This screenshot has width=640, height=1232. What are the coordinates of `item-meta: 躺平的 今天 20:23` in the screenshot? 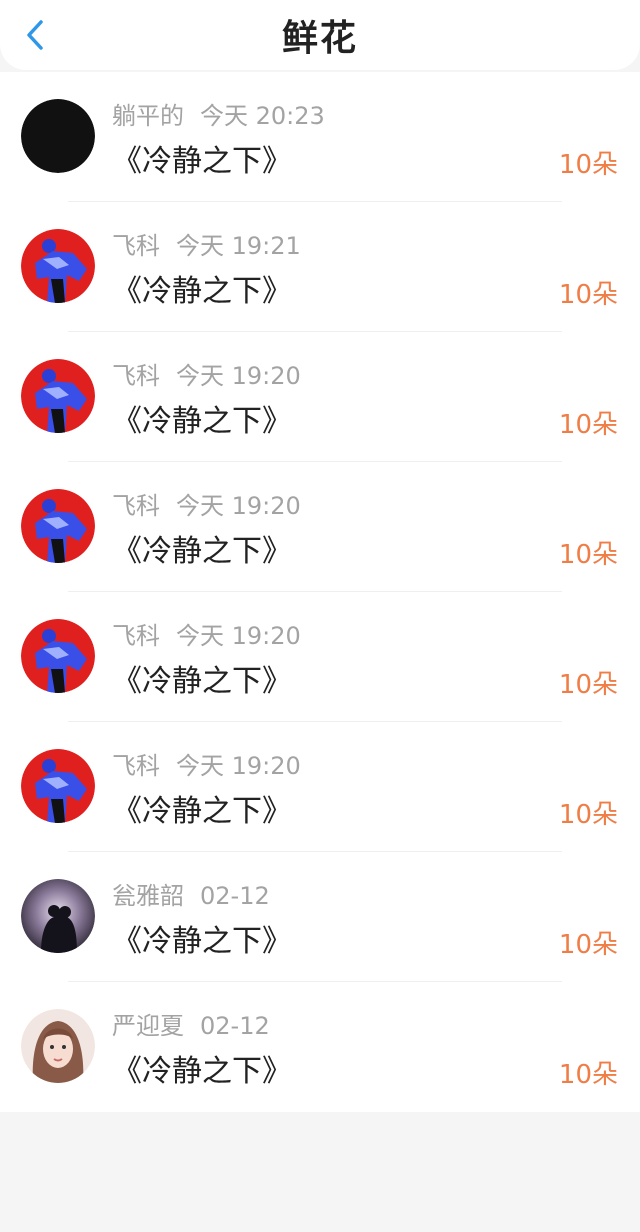 It's located at (218, 113).